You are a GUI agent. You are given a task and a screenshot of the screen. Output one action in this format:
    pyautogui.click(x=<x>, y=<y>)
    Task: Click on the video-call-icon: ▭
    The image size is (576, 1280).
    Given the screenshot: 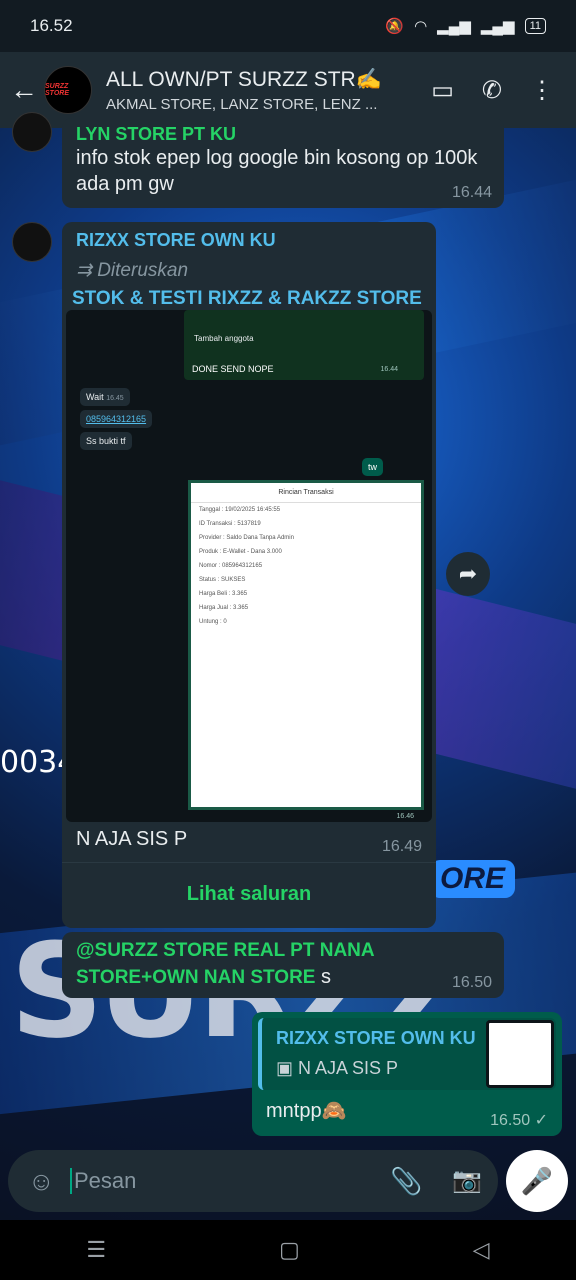 What is the action you would take?
    pyautogui.click(x=442, y=90)
    